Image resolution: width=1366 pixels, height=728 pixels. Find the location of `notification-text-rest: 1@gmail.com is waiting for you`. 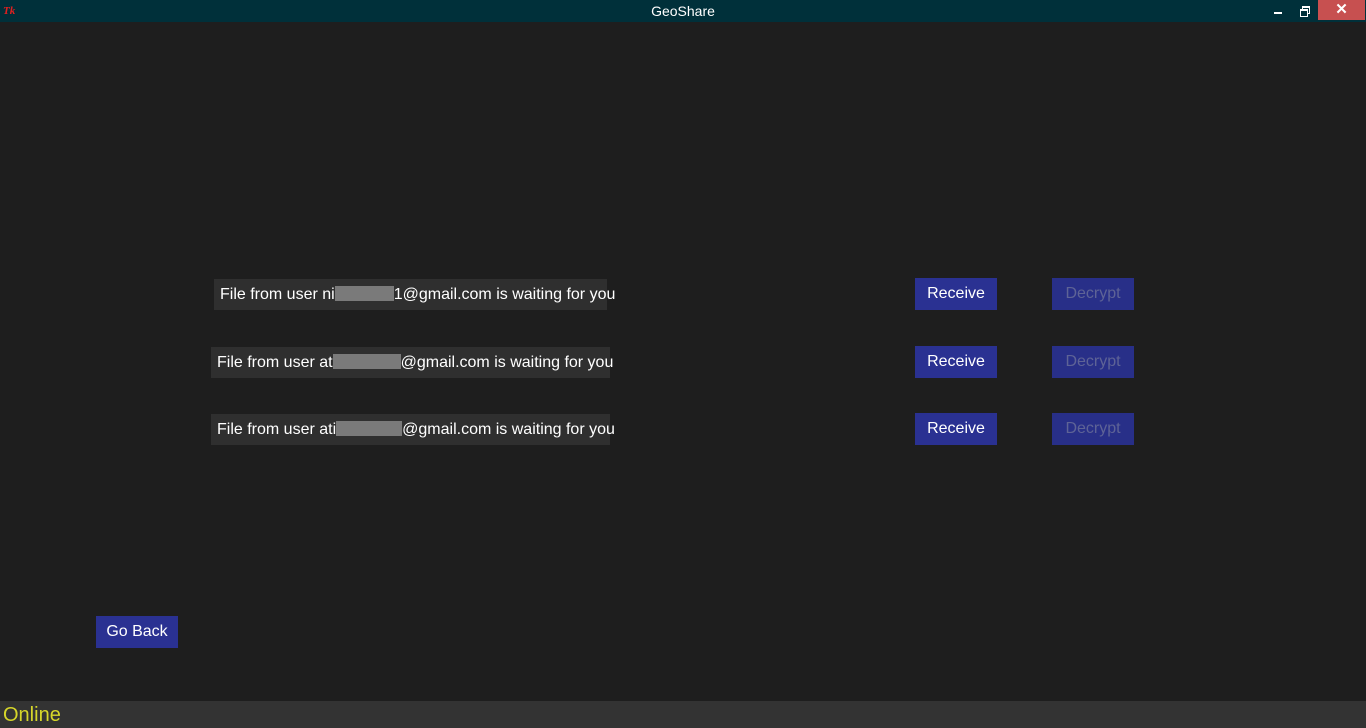

notification-text-rest: 1@gmail.com is waiting for you is located at coordinates (504, 294).